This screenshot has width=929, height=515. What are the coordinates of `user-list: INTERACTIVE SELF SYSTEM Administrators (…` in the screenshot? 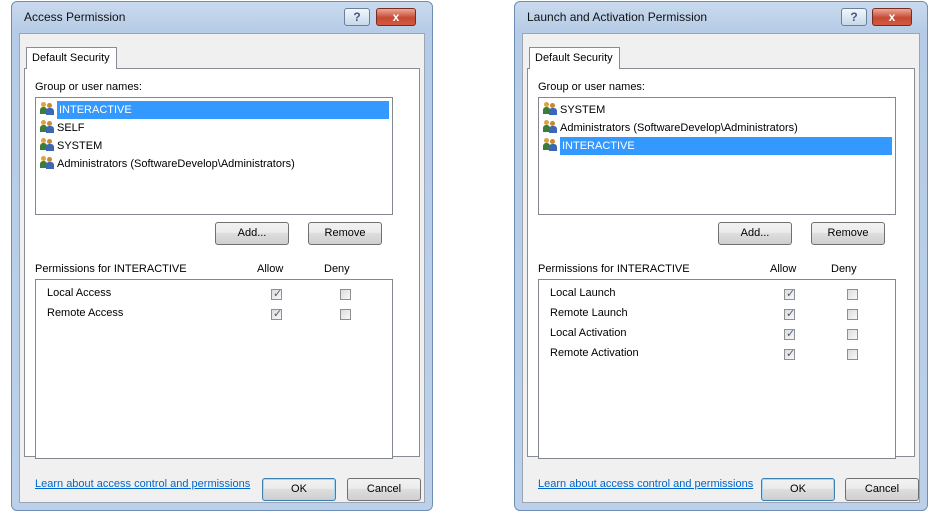 It's located at (214, 156).